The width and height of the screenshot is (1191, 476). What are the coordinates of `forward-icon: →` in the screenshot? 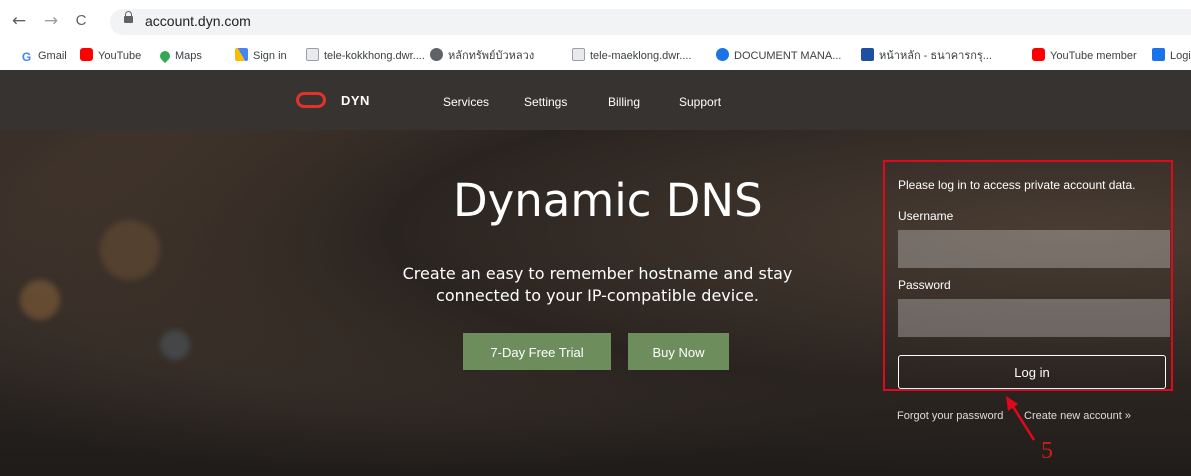 It's located at (51, 21).